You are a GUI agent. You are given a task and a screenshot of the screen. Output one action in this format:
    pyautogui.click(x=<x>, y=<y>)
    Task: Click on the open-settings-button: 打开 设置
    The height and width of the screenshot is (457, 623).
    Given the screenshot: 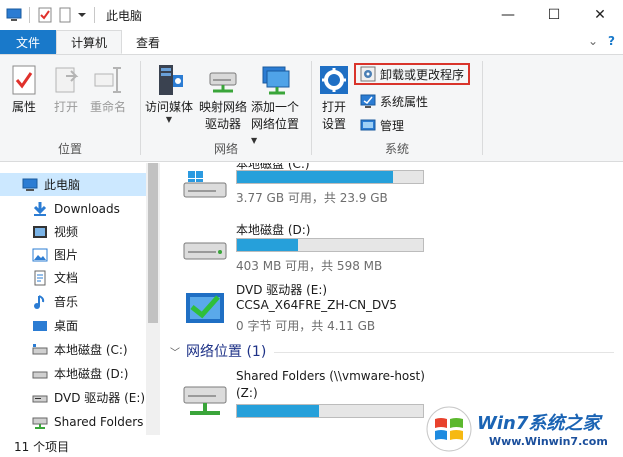 What is the action you would take?
    pyautogui.click(x=334, y=98)
    